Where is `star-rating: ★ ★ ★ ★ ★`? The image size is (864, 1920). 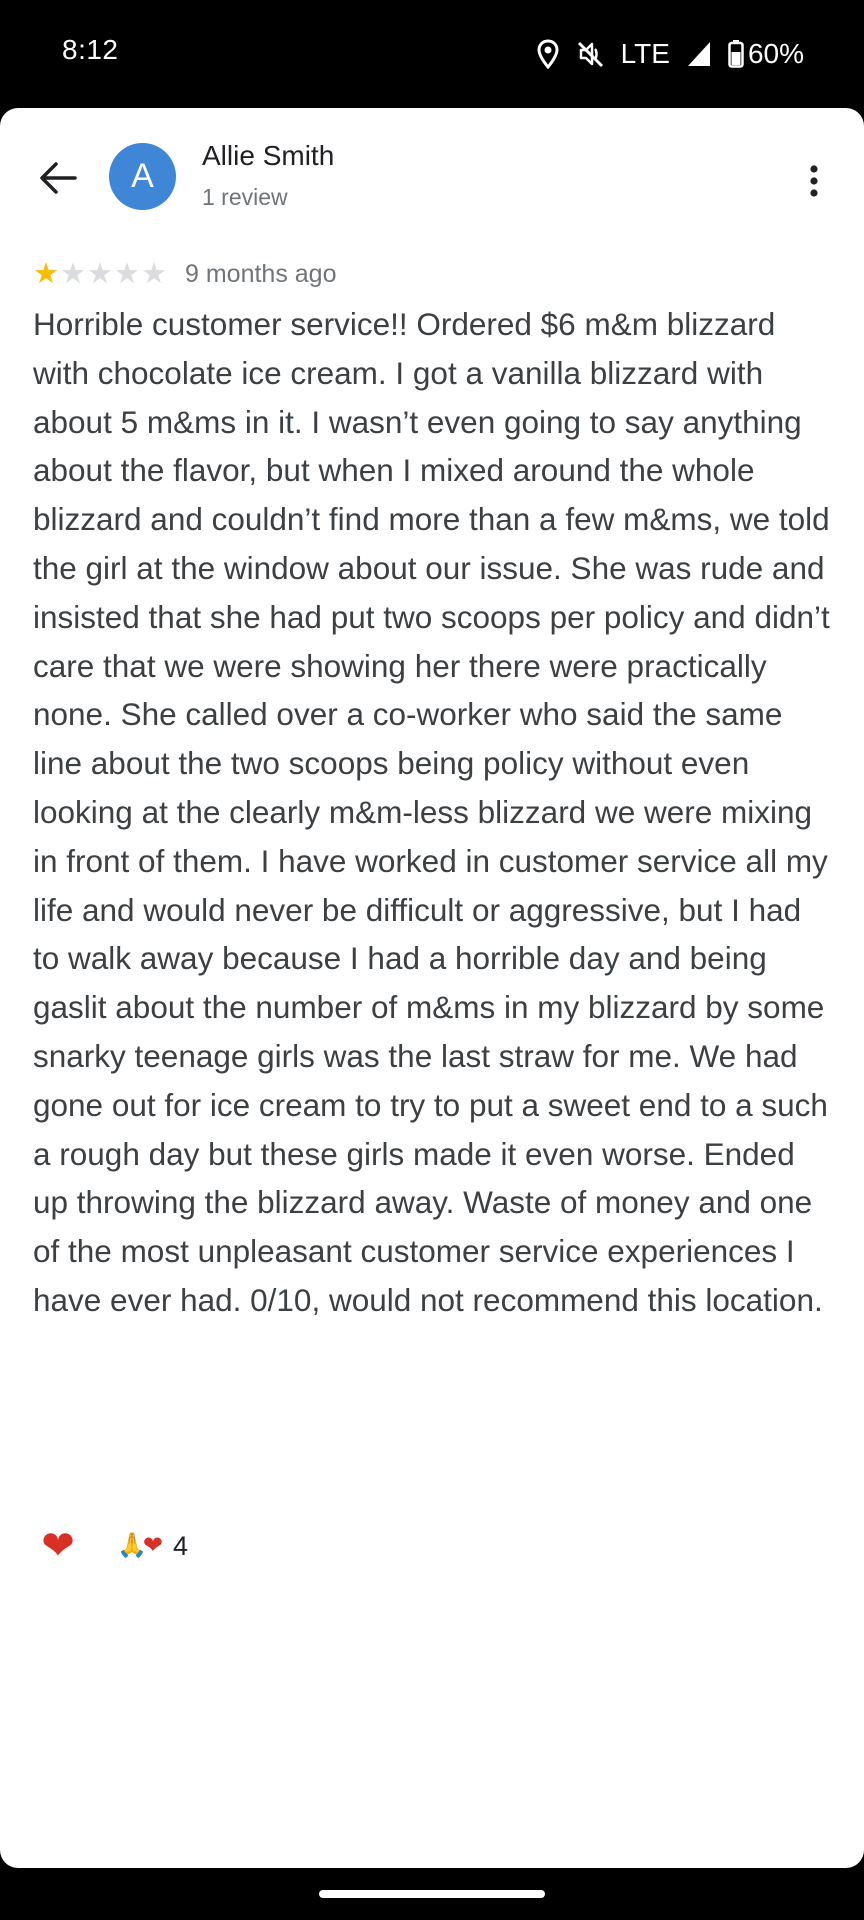
star-rating: ★ ★ ★ ★ ★ is located at coordinates (100, 273).